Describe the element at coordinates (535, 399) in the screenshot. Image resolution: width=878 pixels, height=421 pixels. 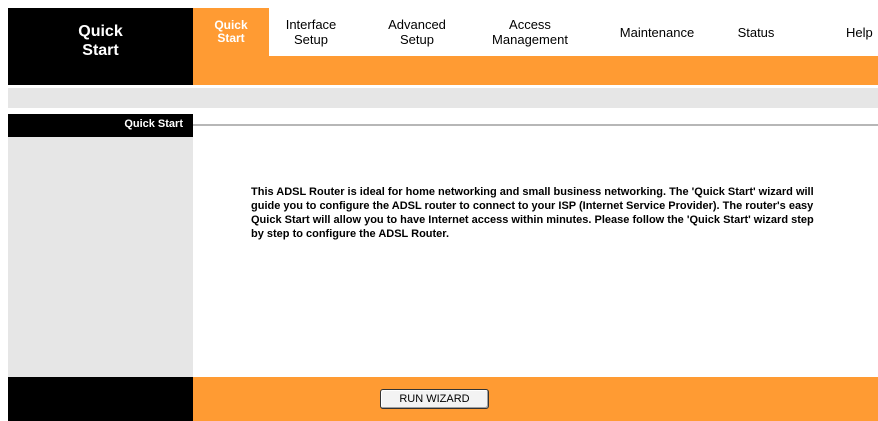
I see `footer-bar` at that location.